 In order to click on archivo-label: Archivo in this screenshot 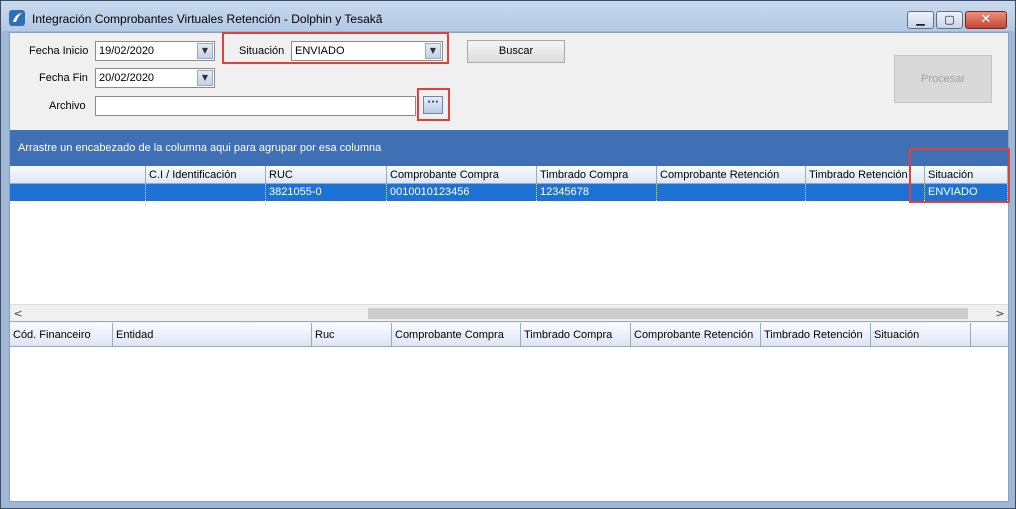, I will do `click(67, 106)`.